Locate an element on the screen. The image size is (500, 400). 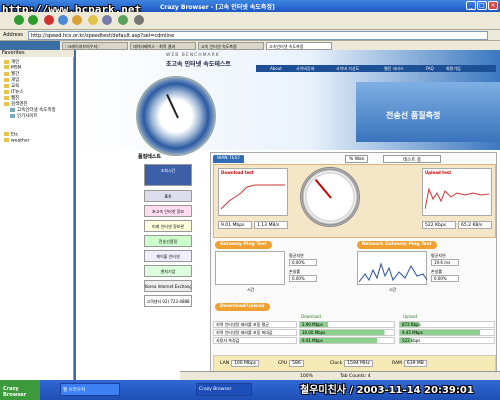
ram-info: RAM 639 MB is located at coordinates (409, 363).